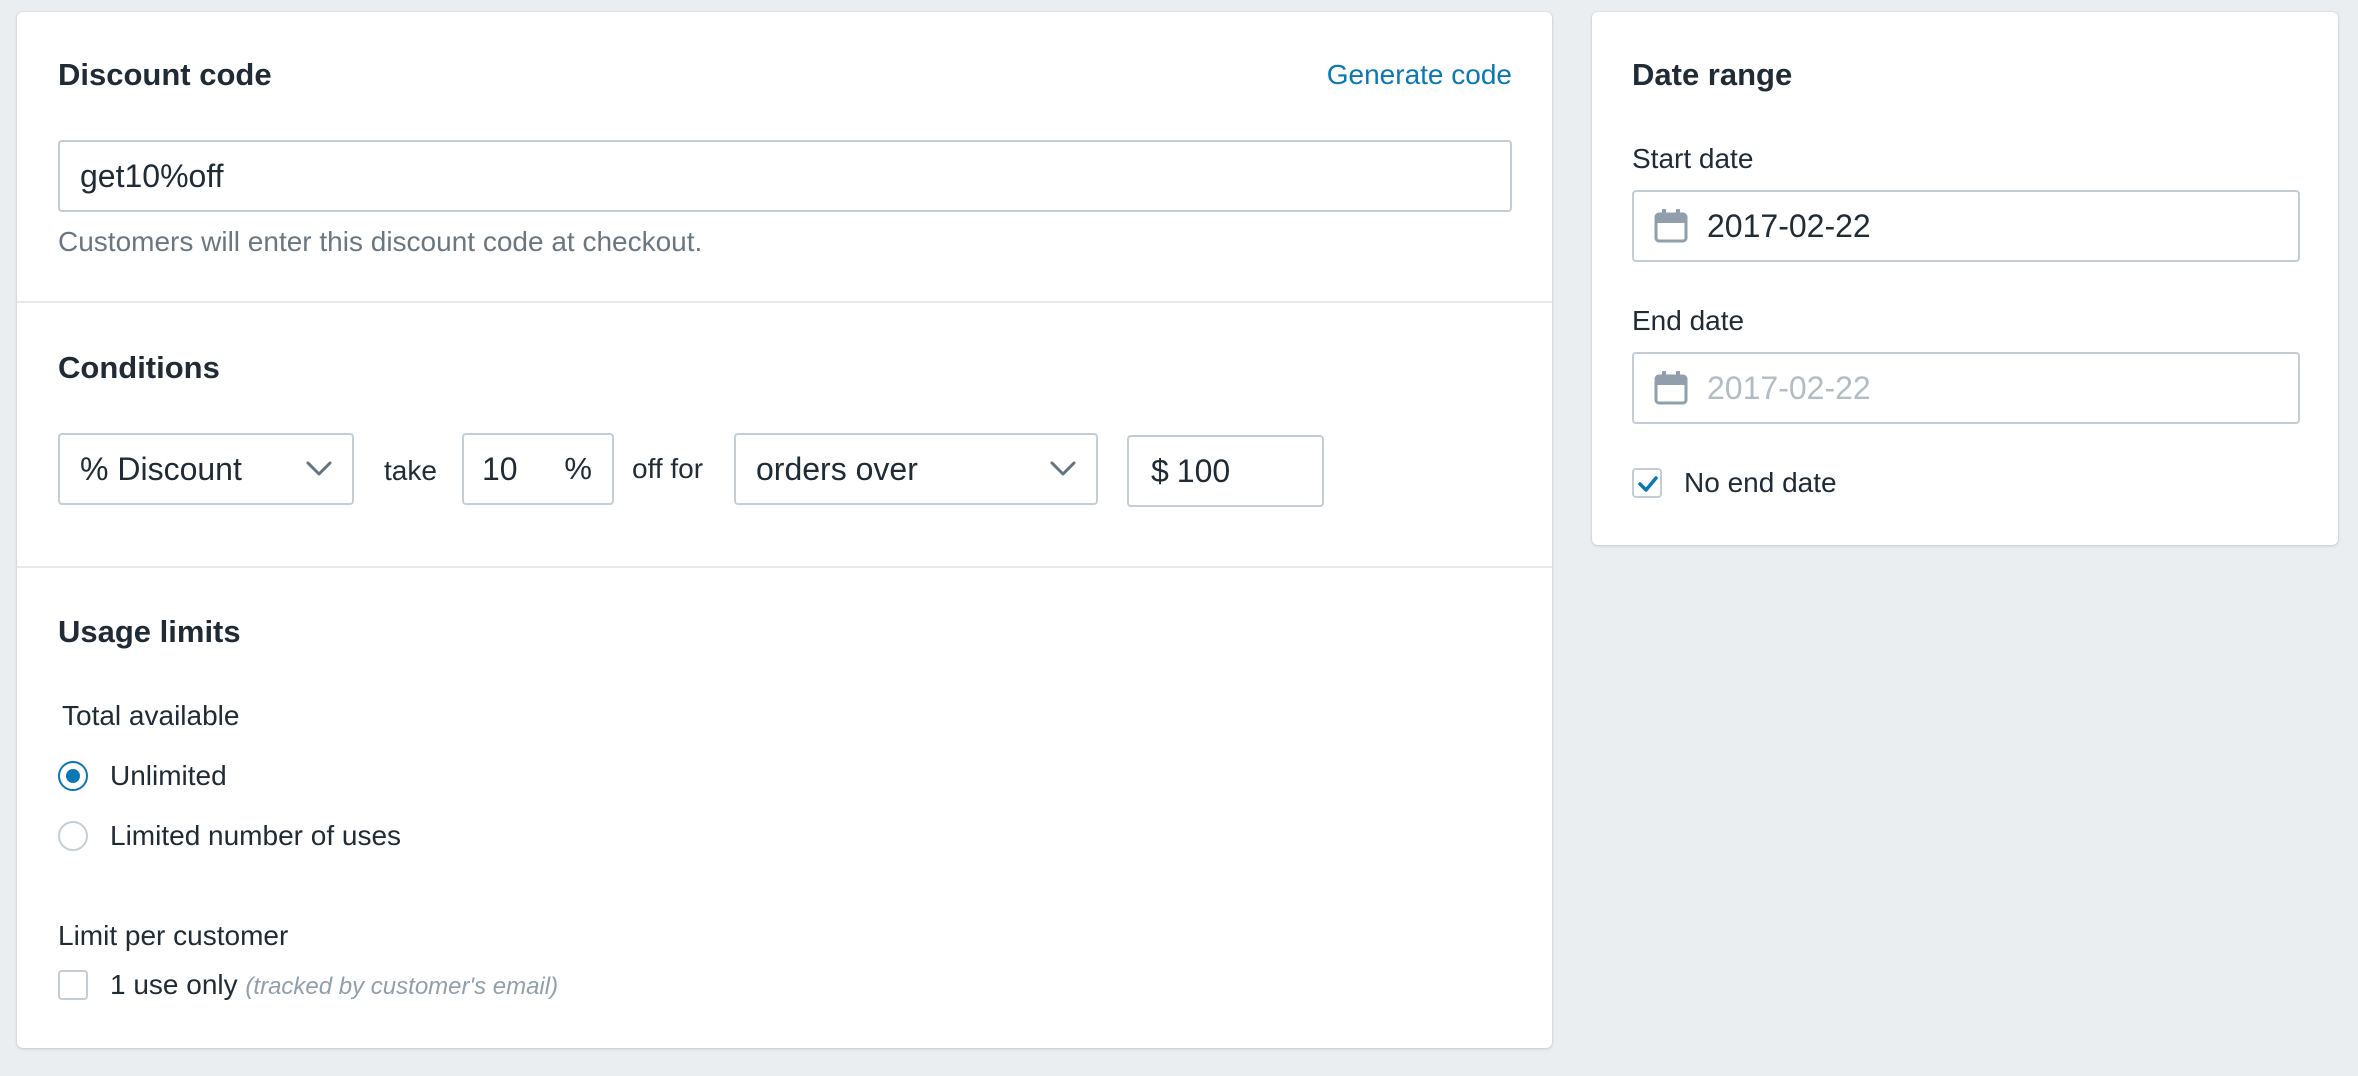  I want to click on no-end-date-checkbox, so click(1647, 483).